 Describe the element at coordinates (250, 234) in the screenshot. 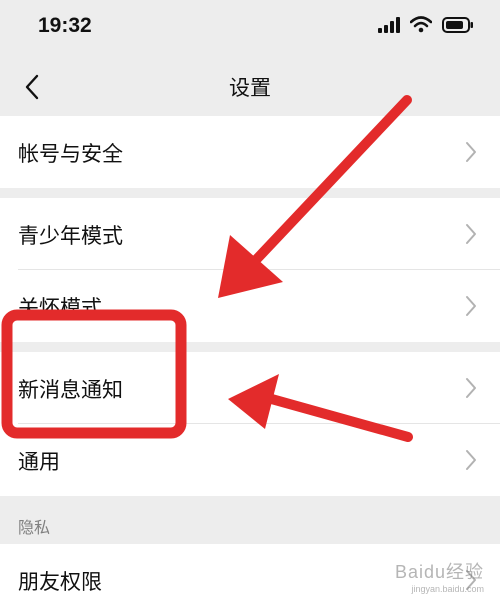

I see `settings-item-youth-mode: 青少年模式` at that location.